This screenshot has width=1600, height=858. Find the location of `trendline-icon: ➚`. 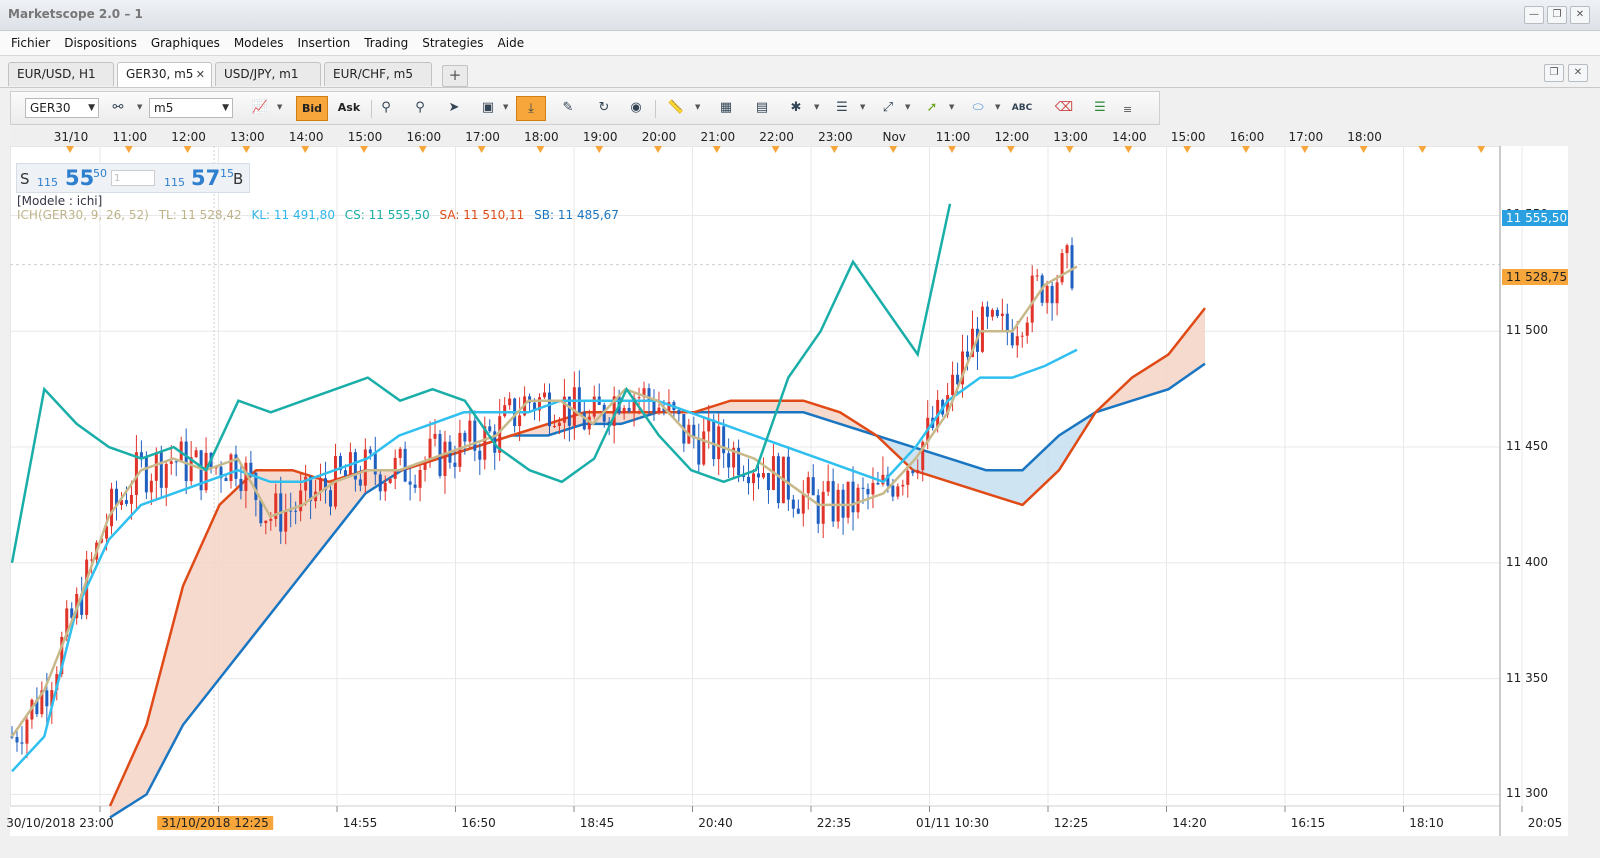

trendline-icon: ➚ is located at coordinates (932, 108).